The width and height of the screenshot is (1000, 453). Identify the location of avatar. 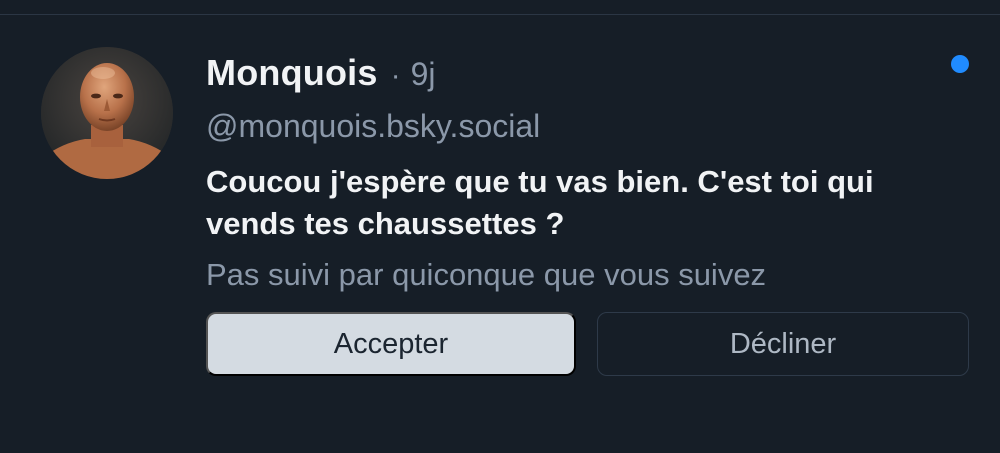
(107, 113).